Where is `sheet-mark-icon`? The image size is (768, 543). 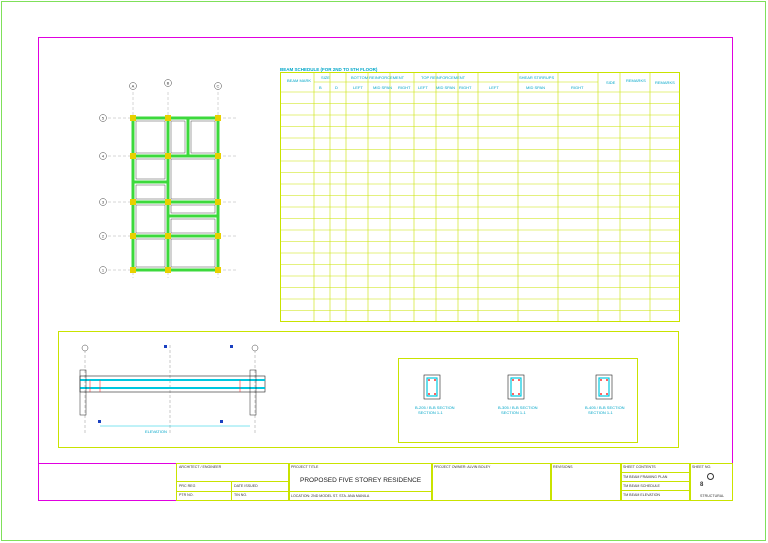 sheet-mark-icon is located at coordinates (710, 476).